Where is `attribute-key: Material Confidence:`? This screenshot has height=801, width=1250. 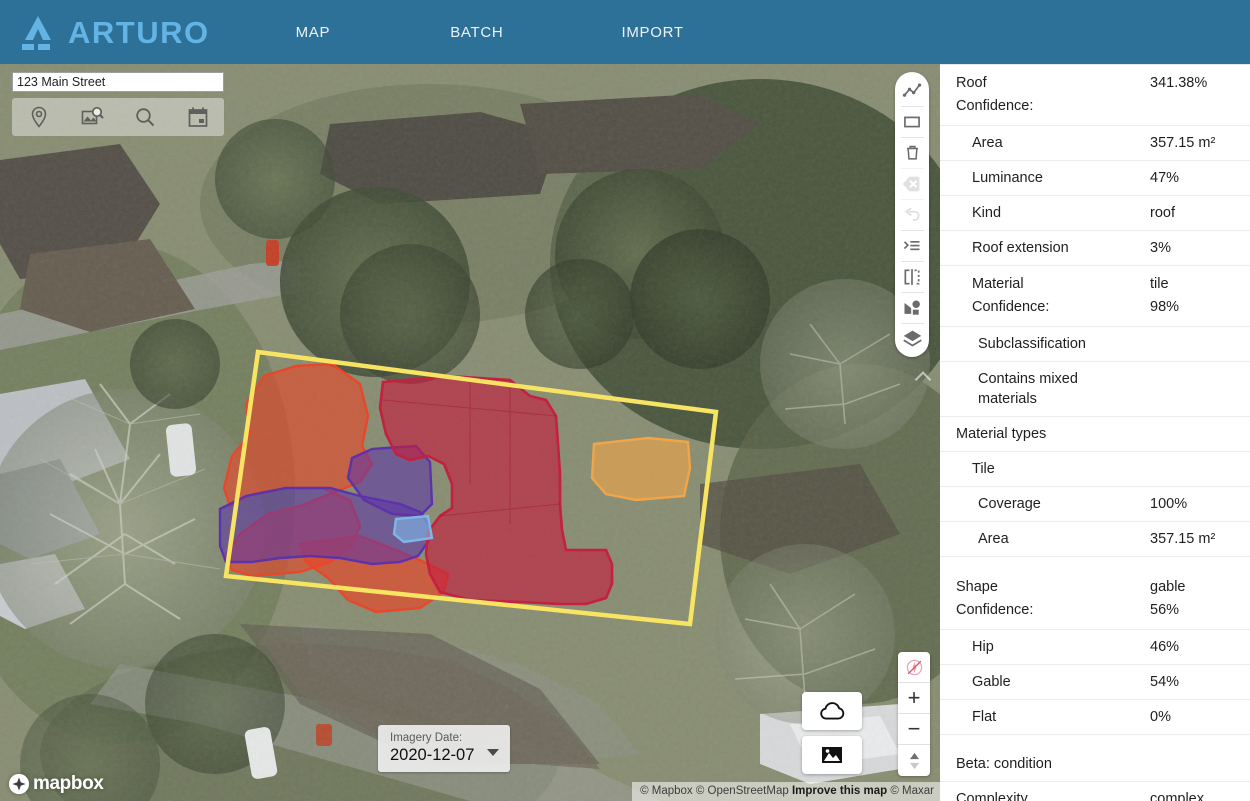
attribute-key: Material Confidence: is located at coordinates (1011, 295).